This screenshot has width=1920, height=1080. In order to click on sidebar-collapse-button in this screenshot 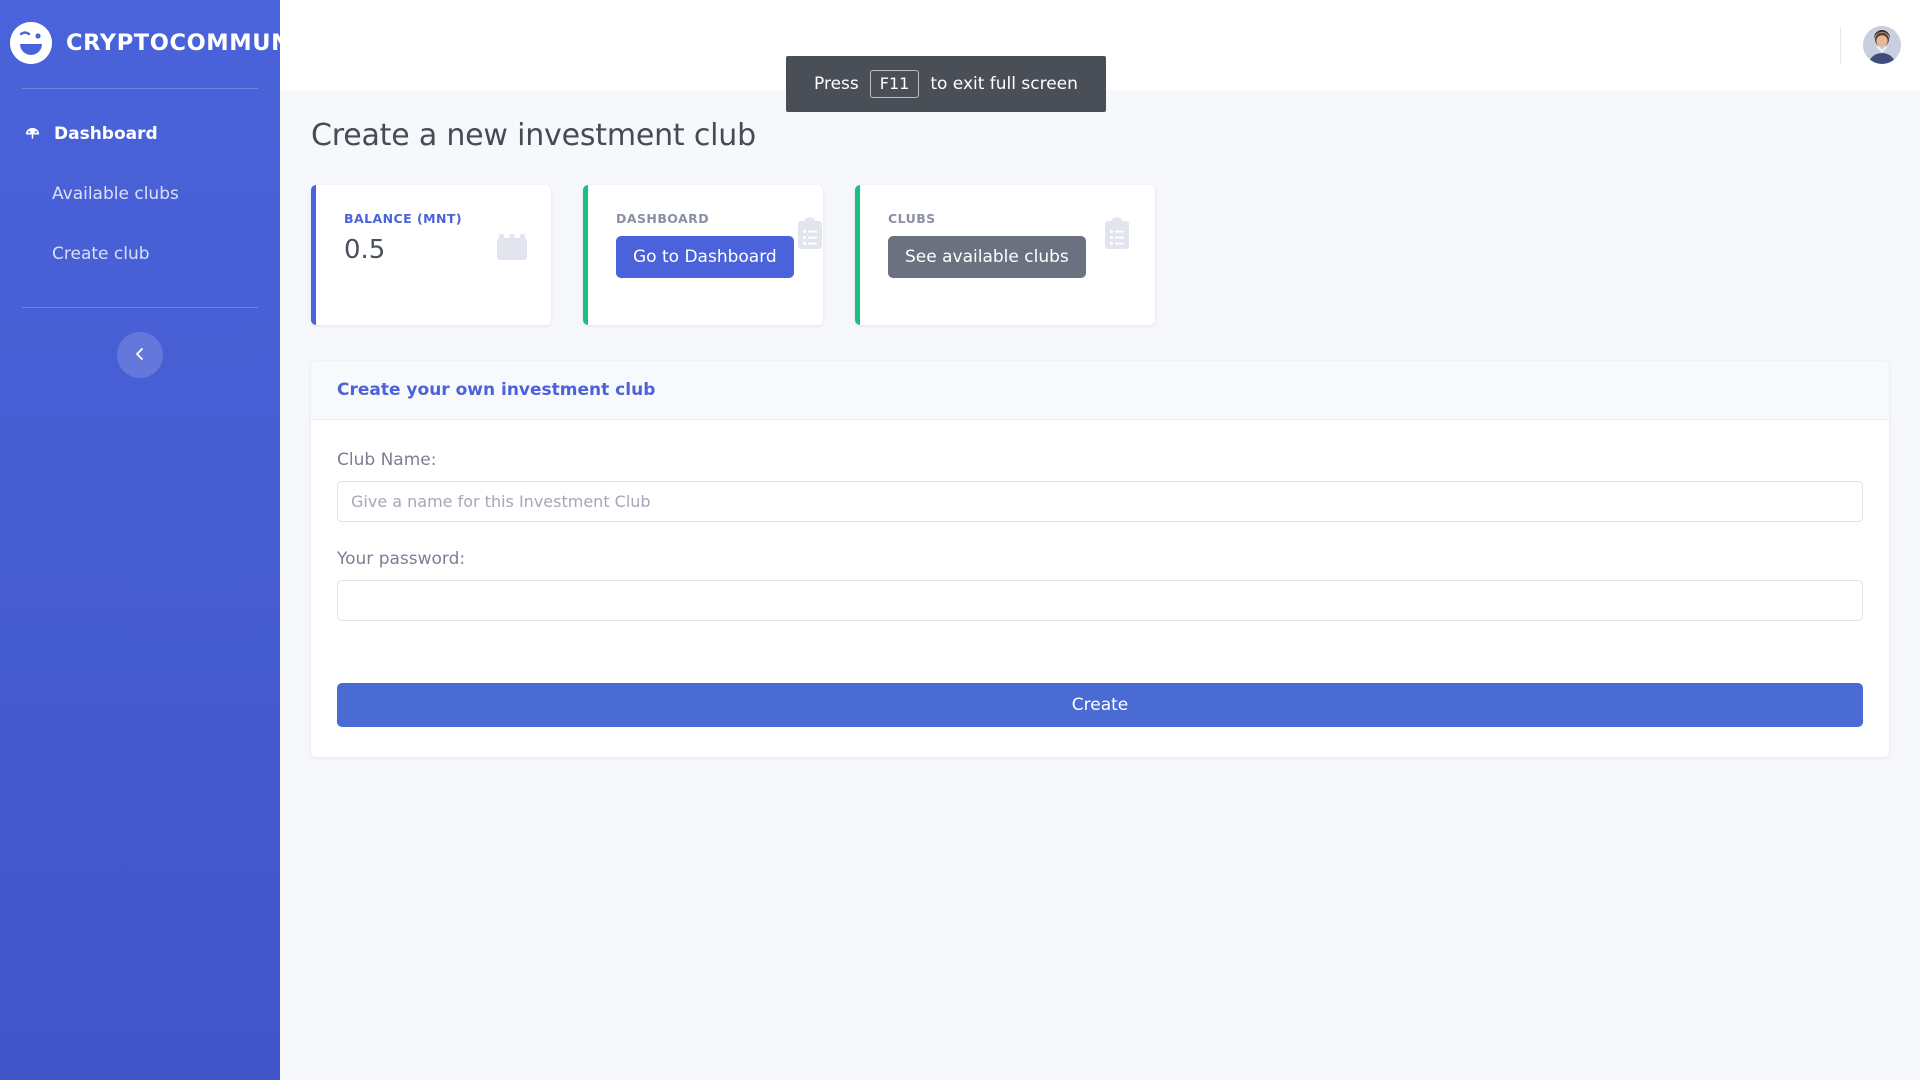, I will do `click(140, 355)`.